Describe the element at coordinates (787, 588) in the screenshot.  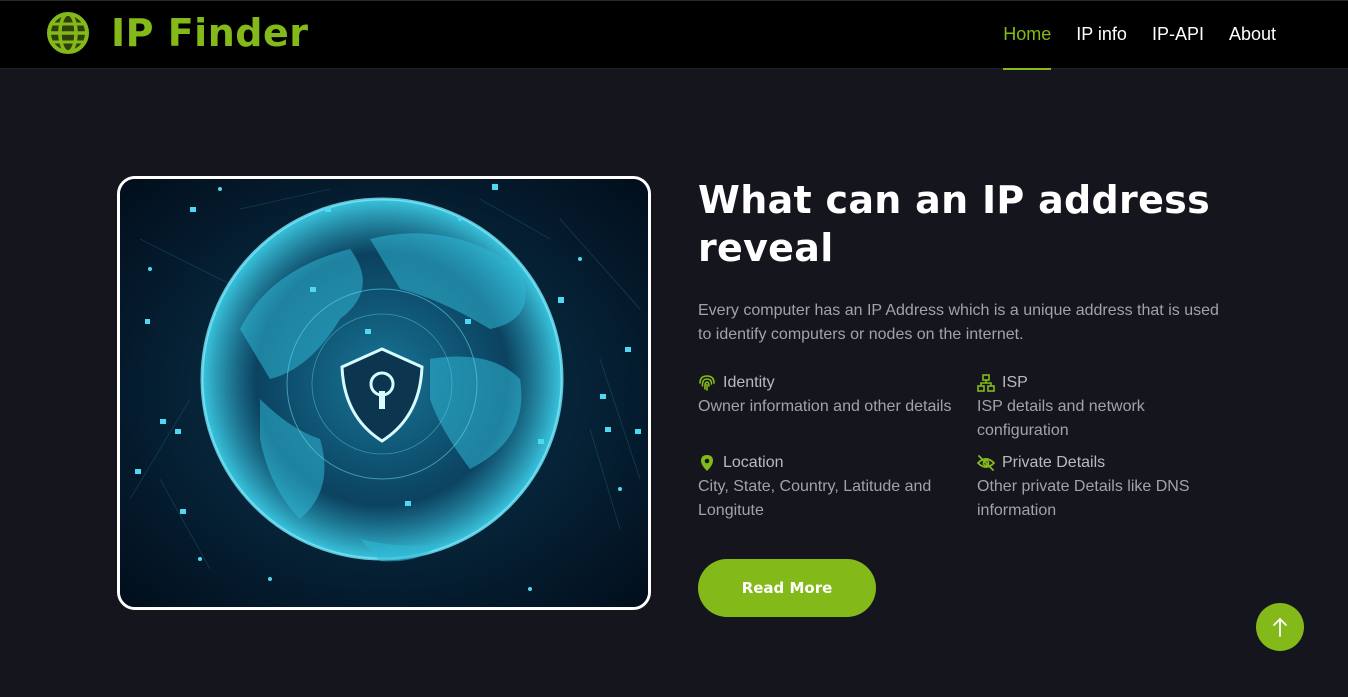
I see `read-more-button: Read More` at that location.